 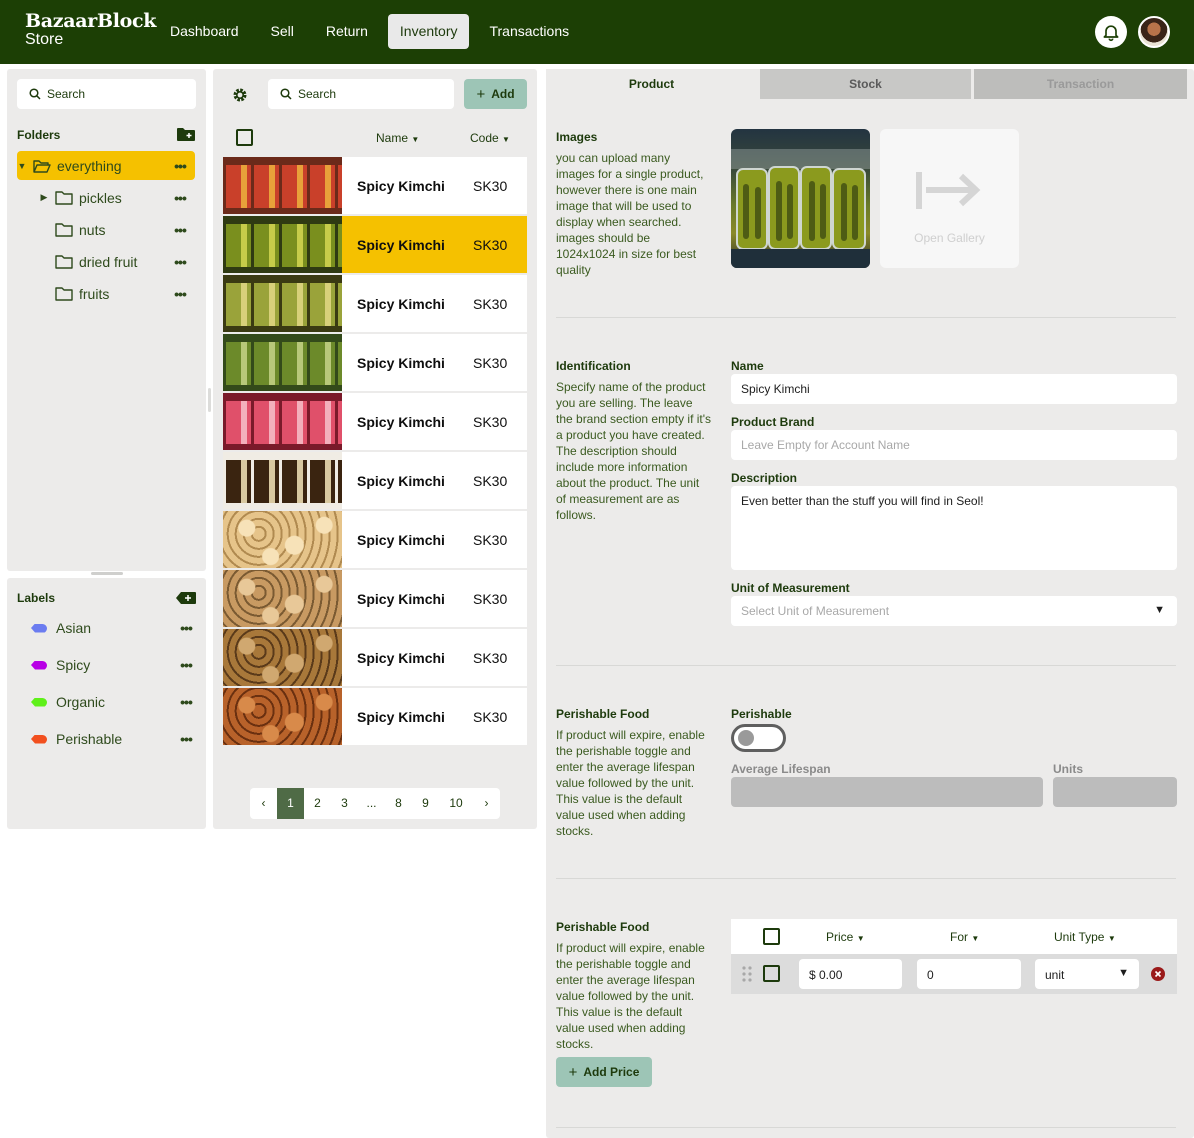 I want to click on nav-inventory: Inventory, so click(x=428, y=31).